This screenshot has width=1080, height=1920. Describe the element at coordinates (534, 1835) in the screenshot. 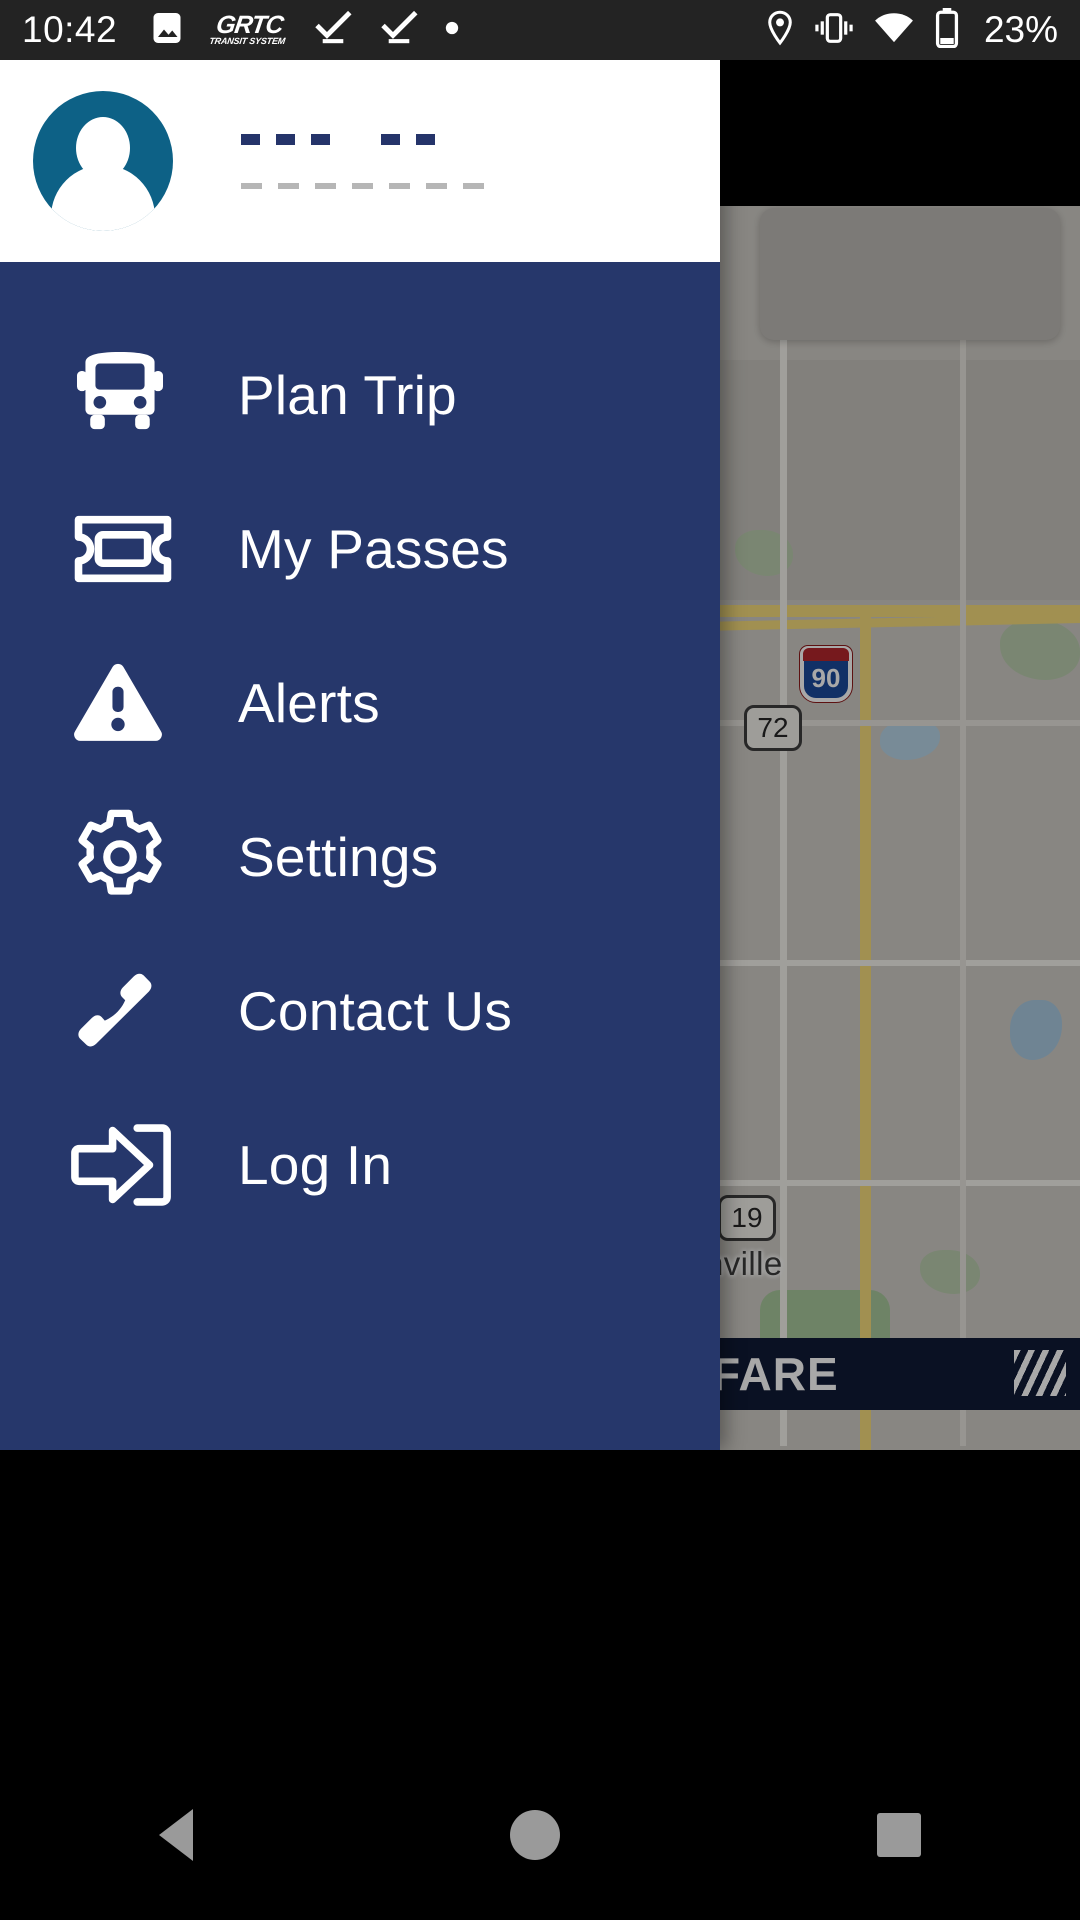

I see `home-circle-icon` at that location.